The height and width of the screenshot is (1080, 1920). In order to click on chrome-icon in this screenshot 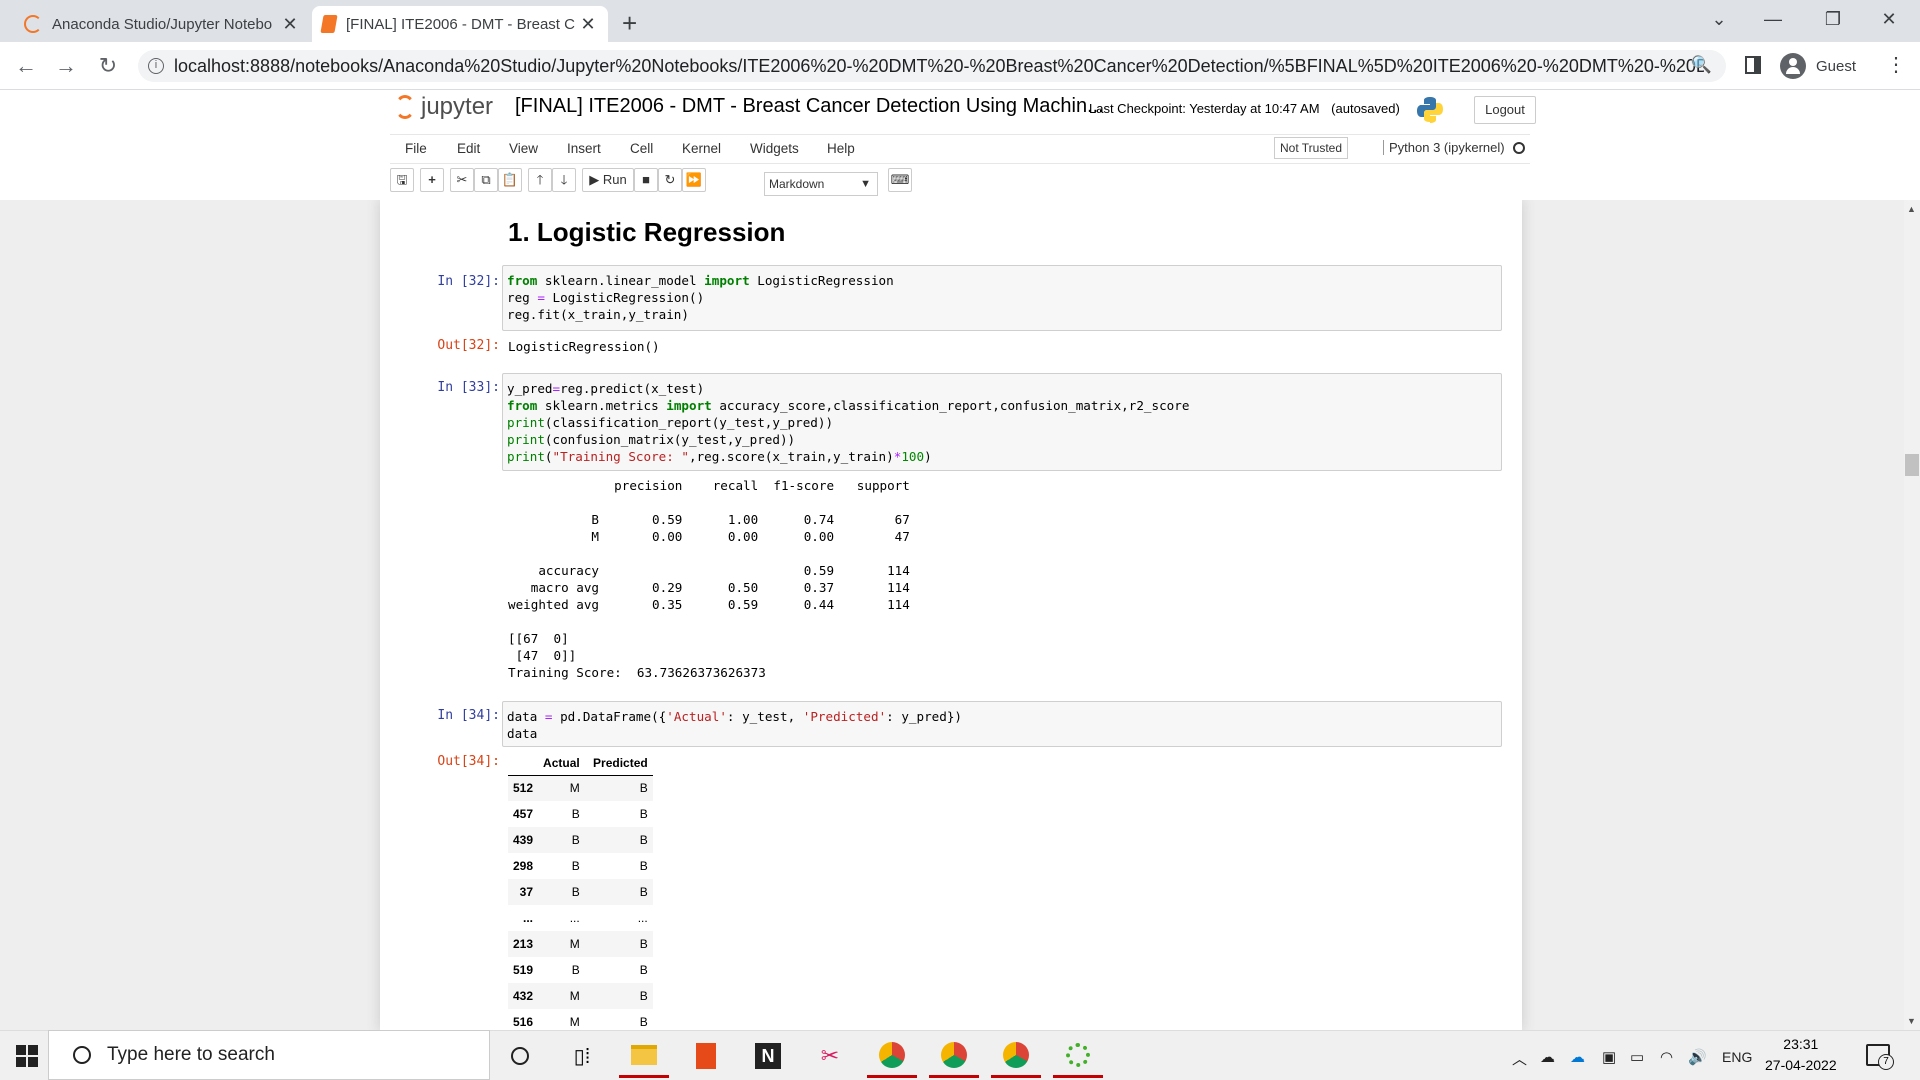, I will do `click(1016, 1056)`.